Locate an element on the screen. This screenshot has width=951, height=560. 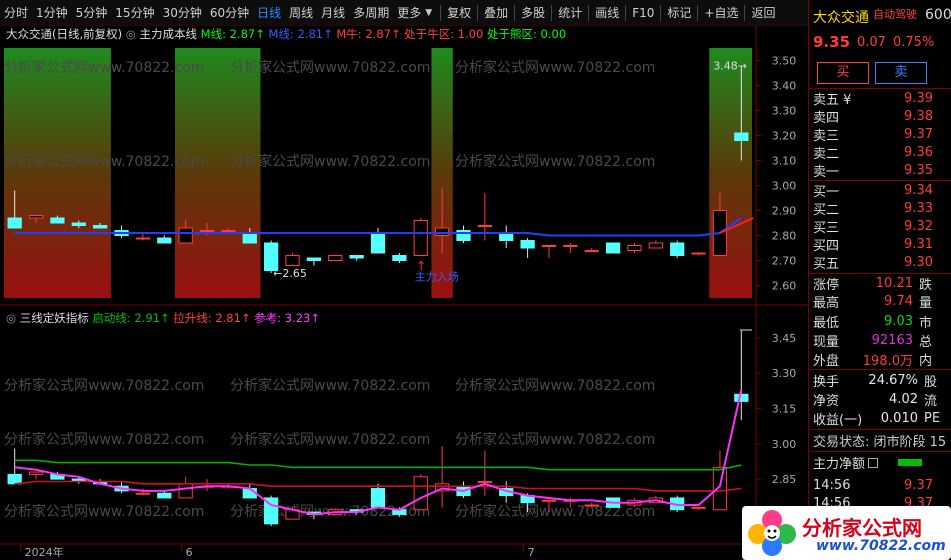
period-monthly-tab: 月线 is located at coordinates (333, 13).